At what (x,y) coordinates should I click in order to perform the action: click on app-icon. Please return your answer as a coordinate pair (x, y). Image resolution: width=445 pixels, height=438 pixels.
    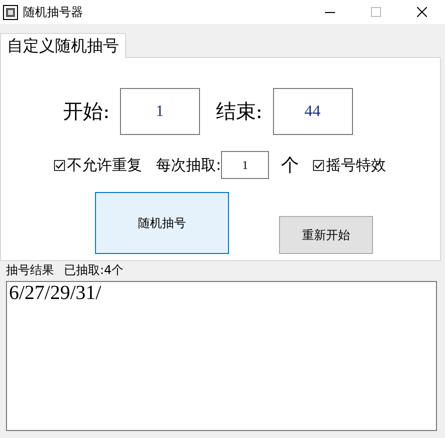
    Looking at the image, I should click on (10, 12).